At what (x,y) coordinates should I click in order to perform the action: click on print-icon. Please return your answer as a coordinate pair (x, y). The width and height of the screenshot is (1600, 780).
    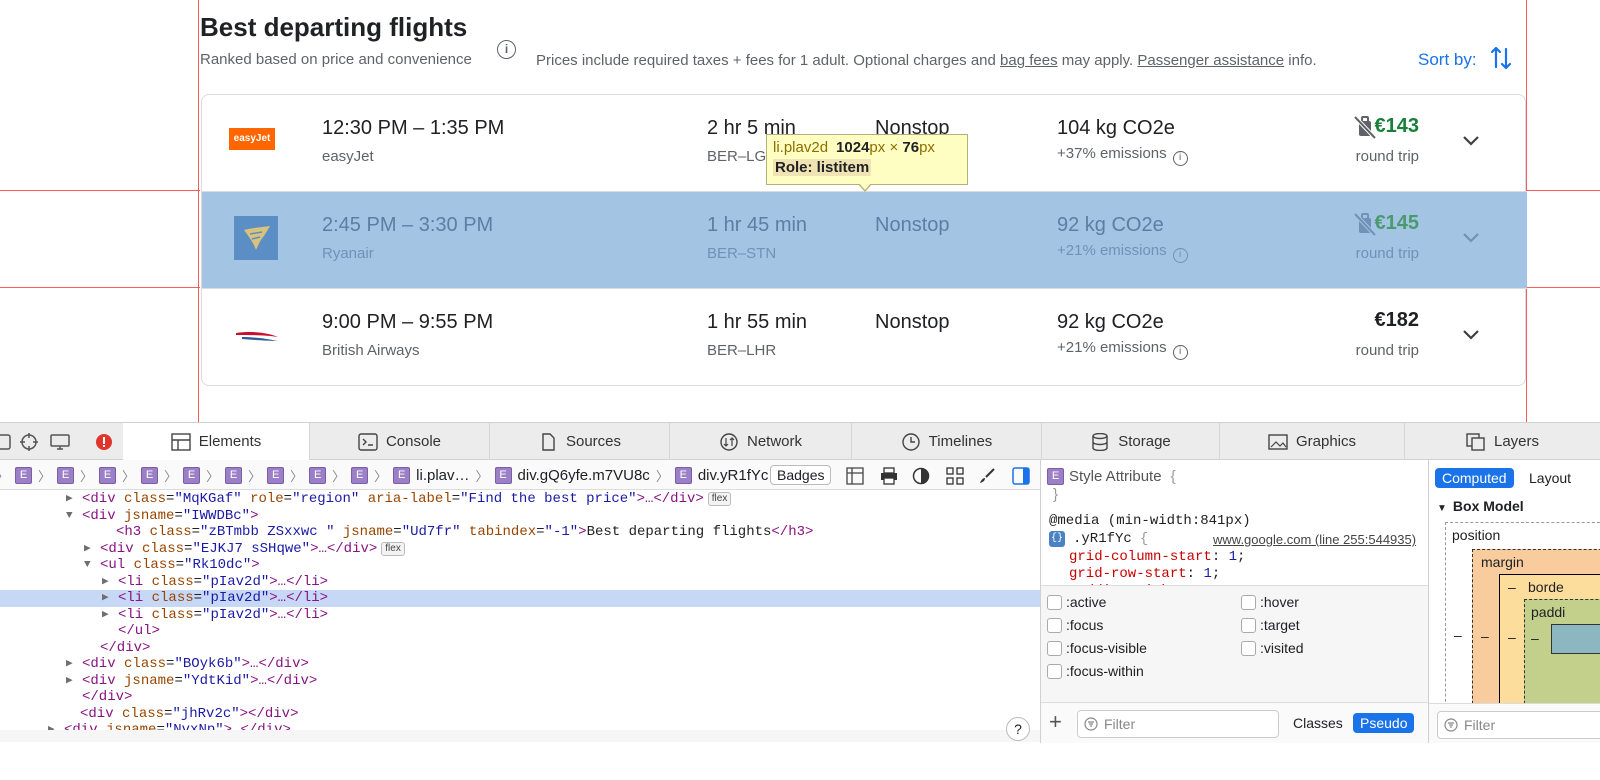
    Looking at the image, I should click on (889, 476).